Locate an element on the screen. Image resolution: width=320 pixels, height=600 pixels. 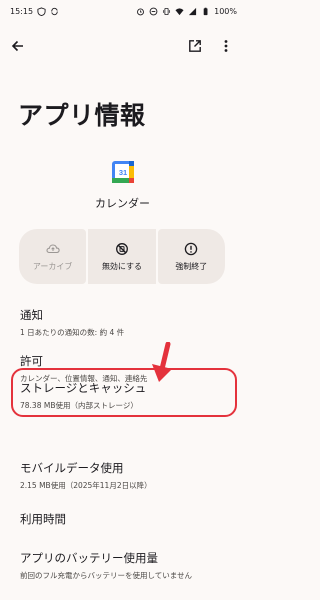
archive-label: アーカイブ is located at coordinates (52, 266).